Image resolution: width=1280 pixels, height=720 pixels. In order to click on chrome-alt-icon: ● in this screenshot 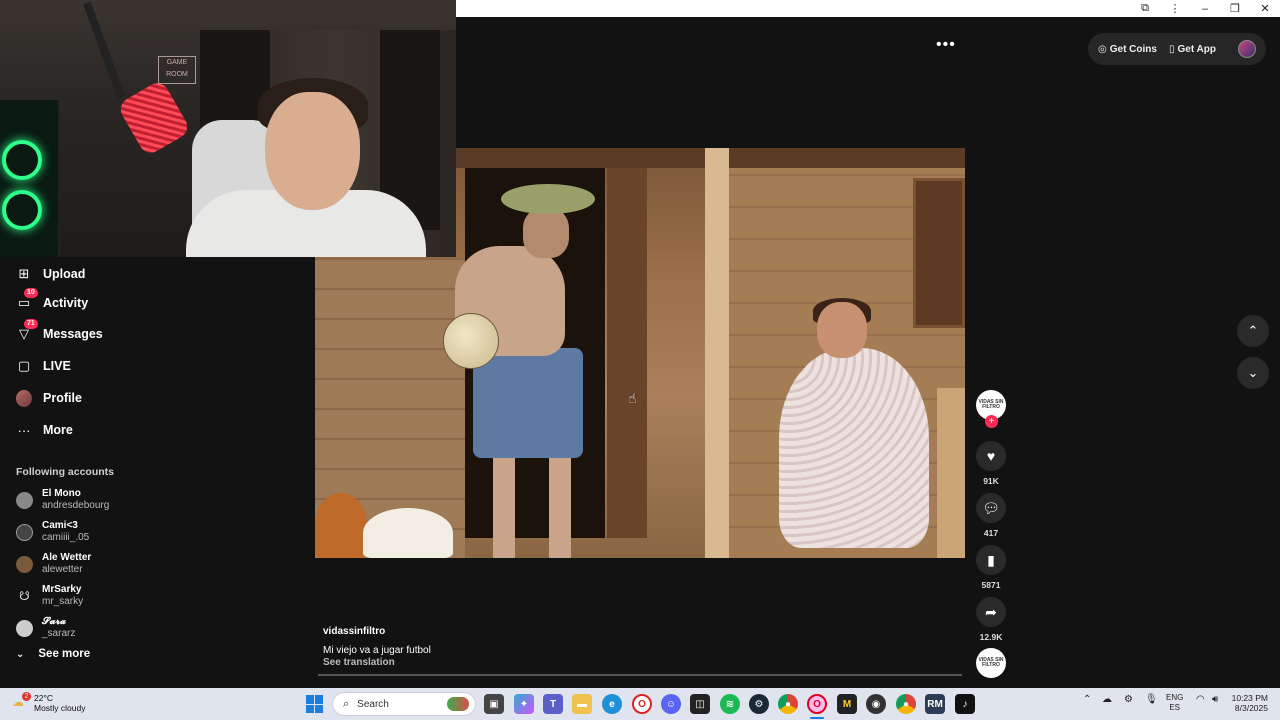, I will do `click(906, 704)`.